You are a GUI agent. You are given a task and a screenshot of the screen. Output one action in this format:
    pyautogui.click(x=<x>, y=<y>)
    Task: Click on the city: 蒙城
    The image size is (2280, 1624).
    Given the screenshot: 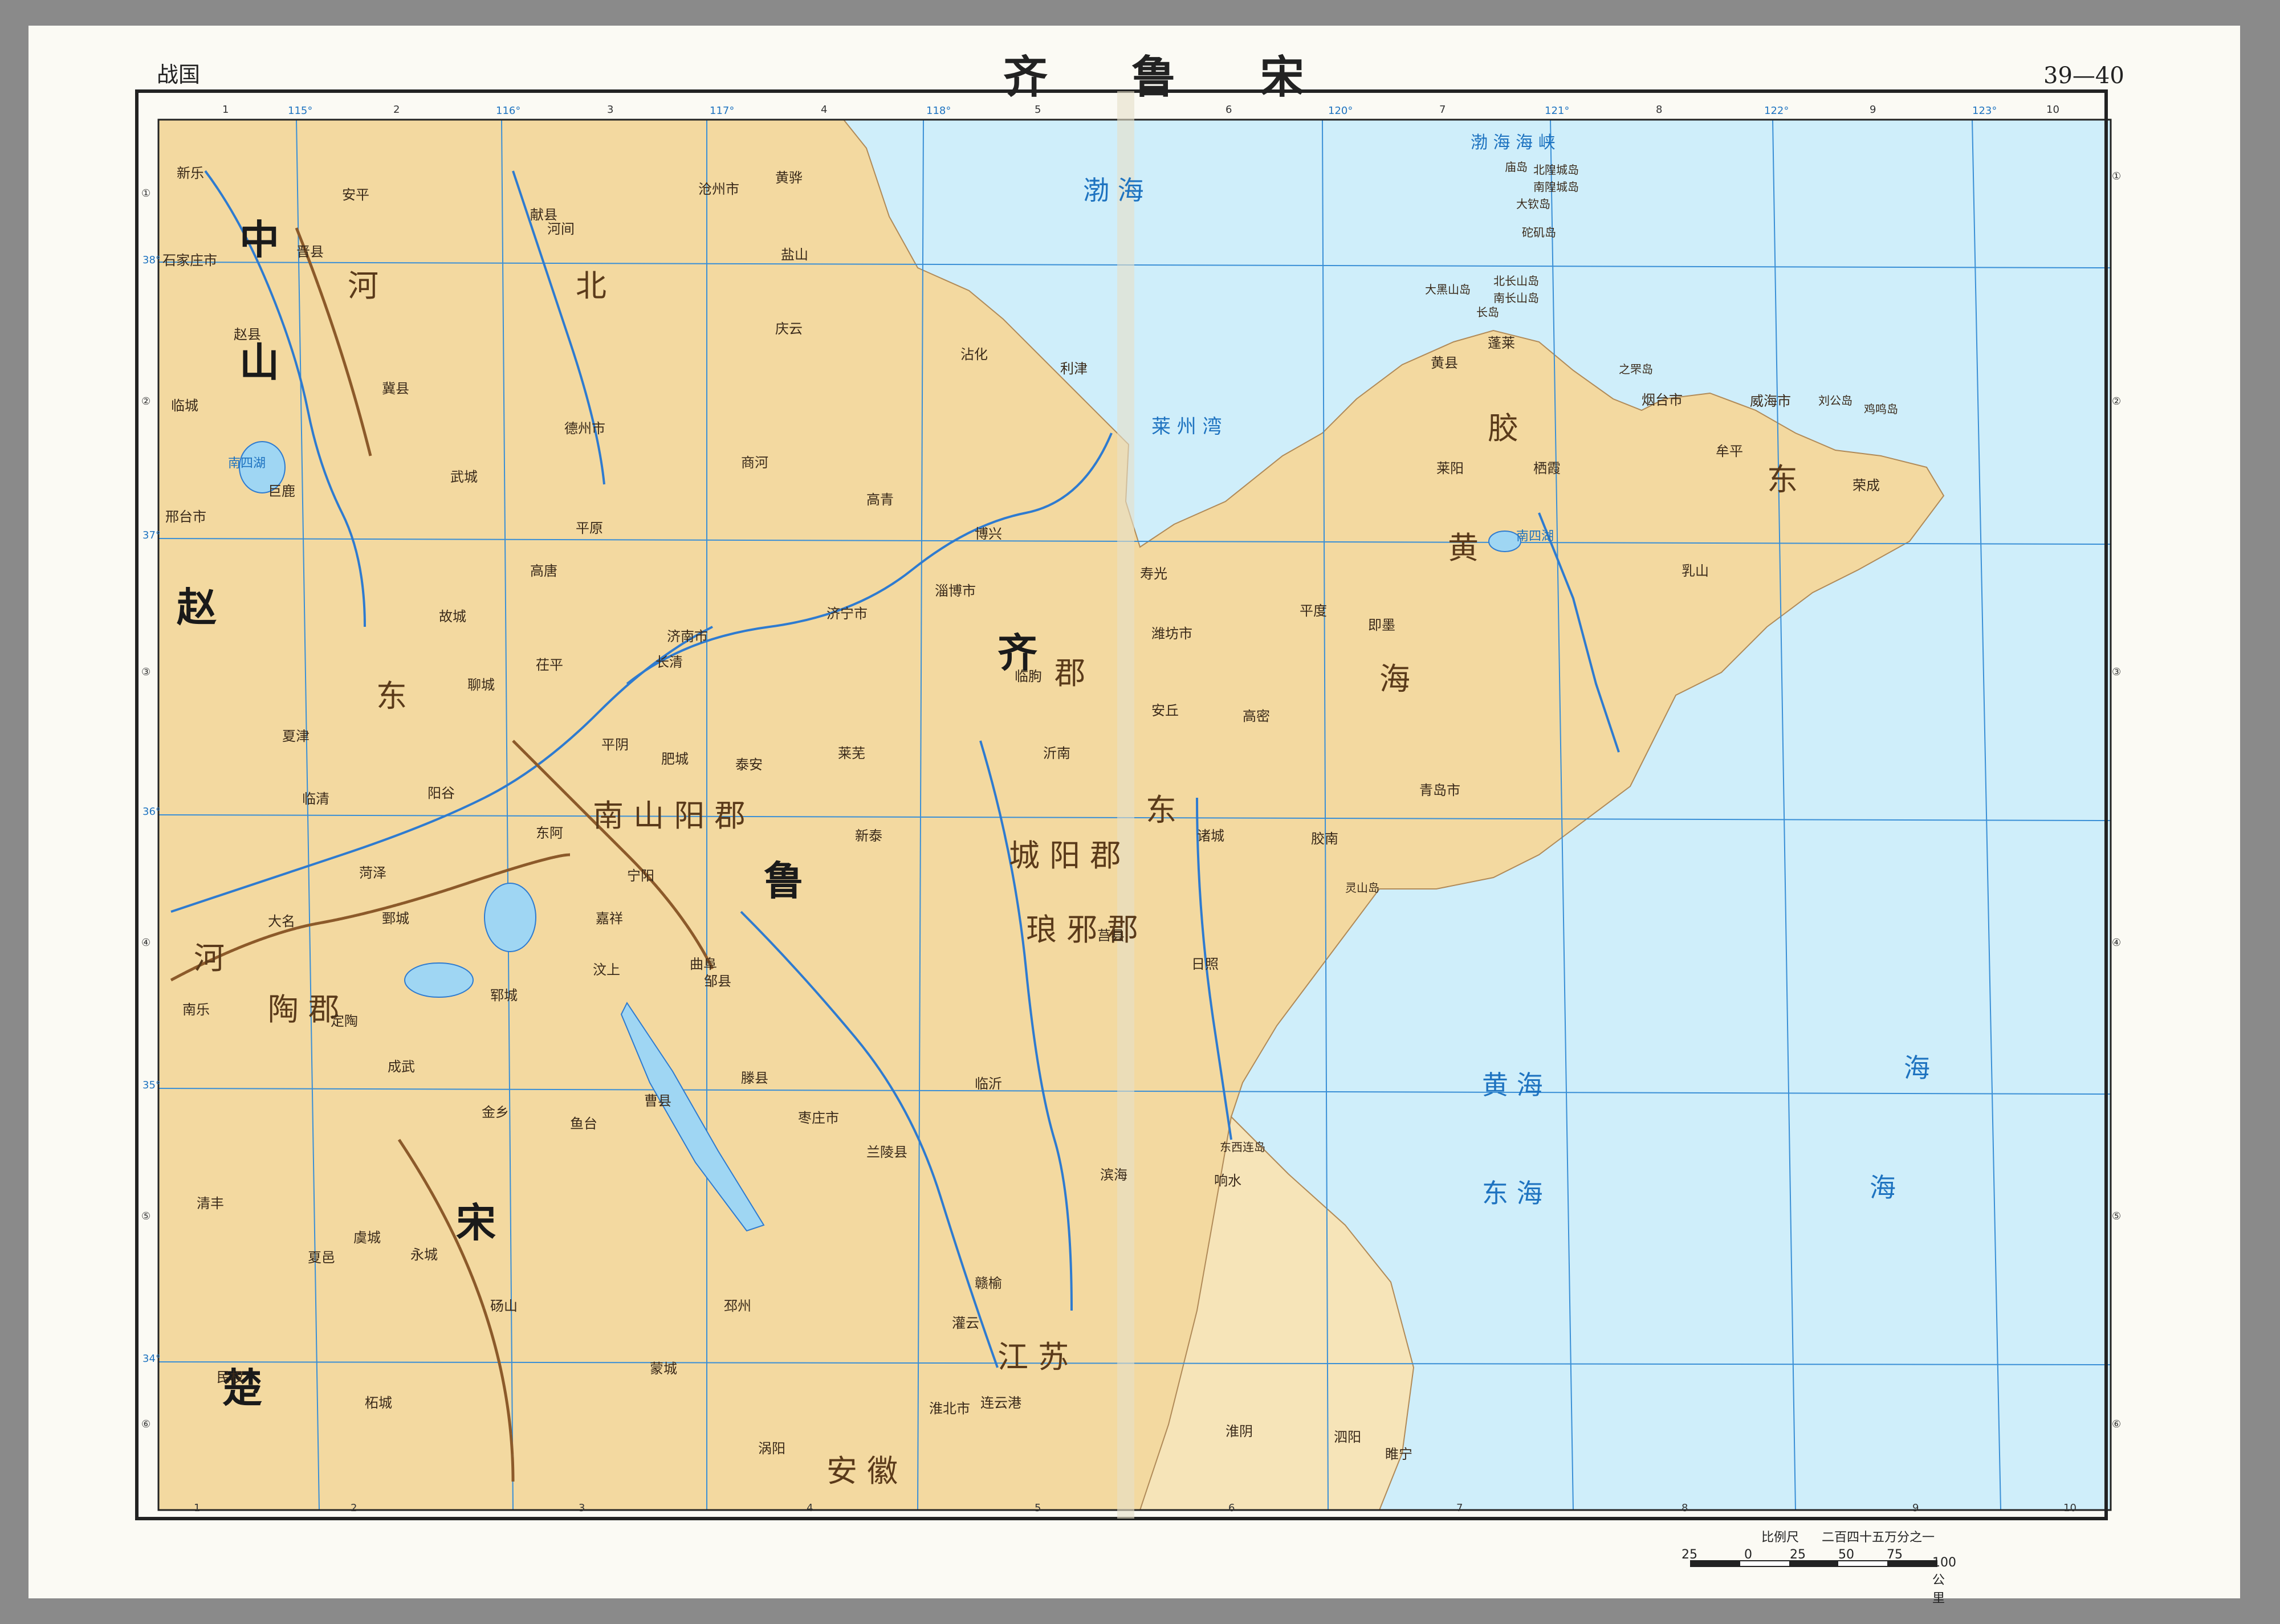 What is the action you would take?
    pyautogui.click(x=663, y=1369)
    